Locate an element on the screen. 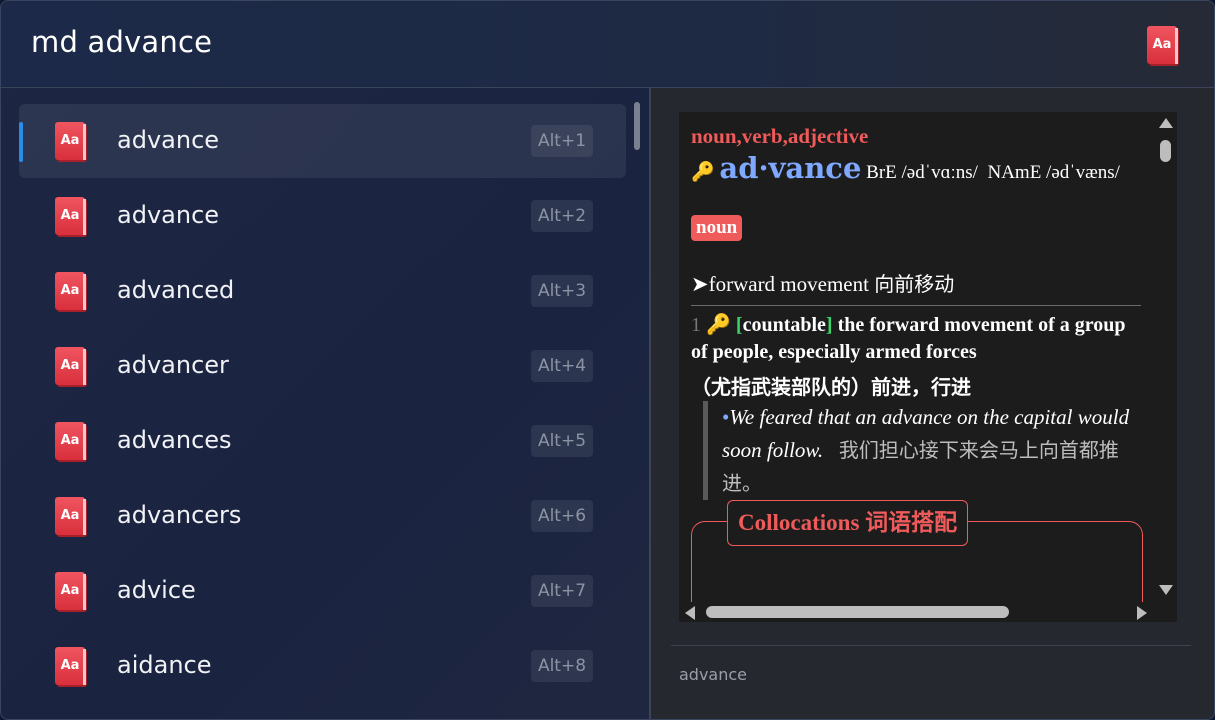 Image resolution: width=1215 pixels, height=720 pixels. scroll-down-icon is located at coordinates (1166, 590).